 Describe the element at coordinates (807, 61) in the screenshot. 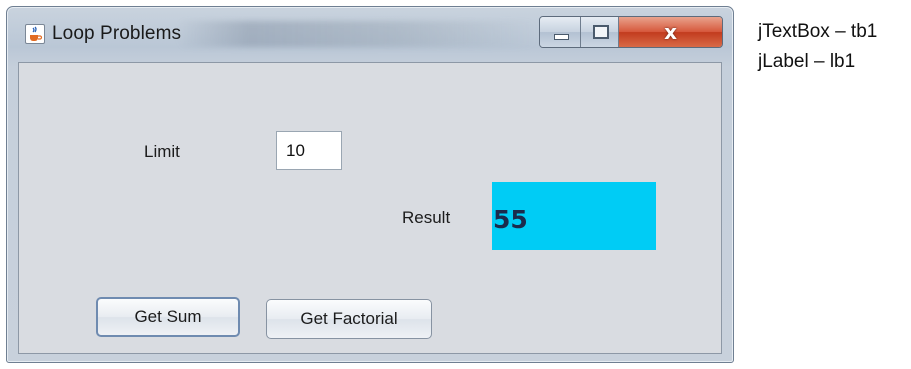

I see `note-label-name: jLabel – lb1` at that location.